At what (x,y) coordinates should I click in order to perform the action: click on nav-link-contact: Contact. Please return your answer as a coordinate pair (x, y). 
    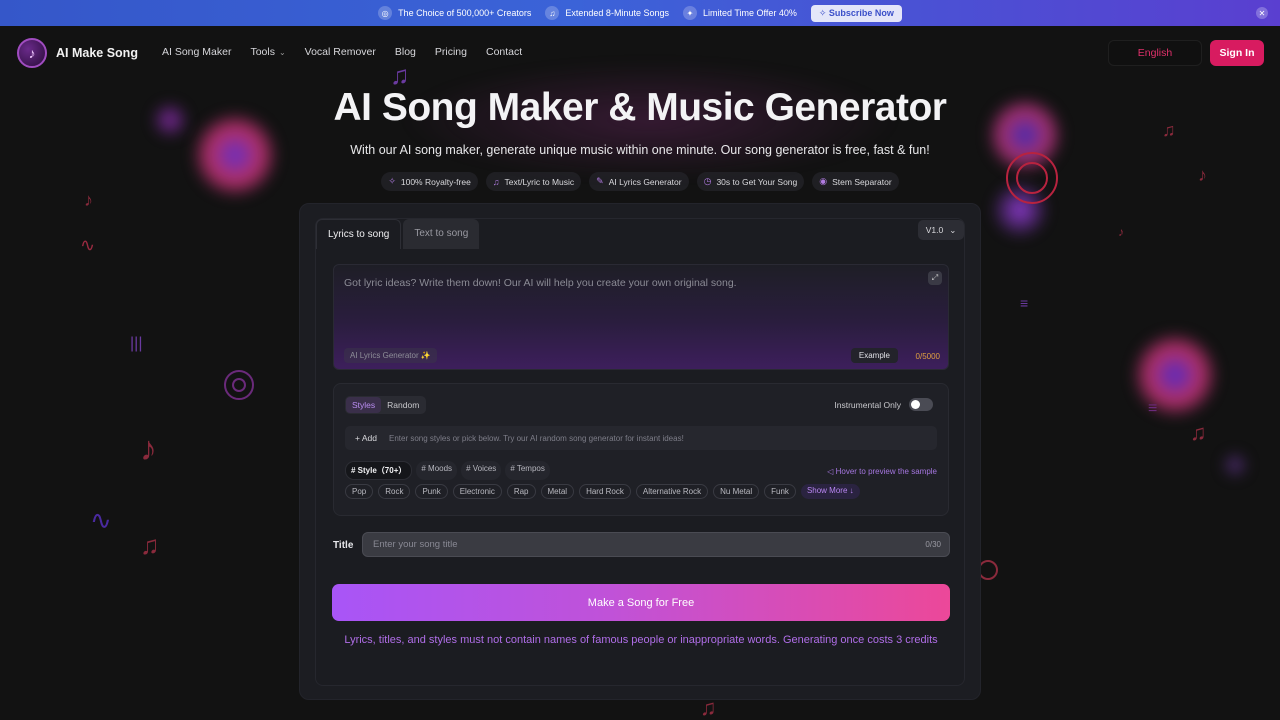
    Looking at the image, I should click on (504, 52).